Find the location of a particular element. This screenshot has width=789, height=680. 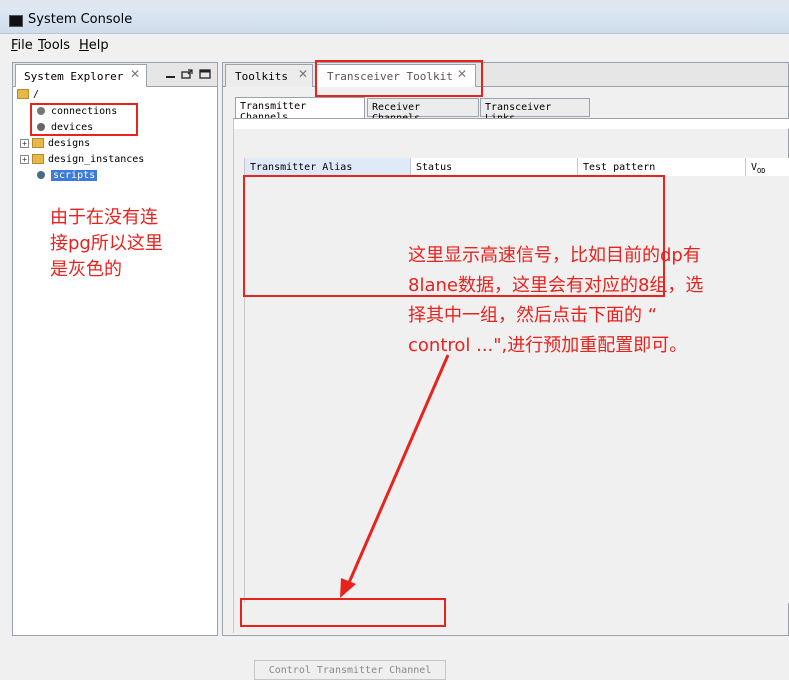

annotation-box-connections is located at coordinates (84, 119).